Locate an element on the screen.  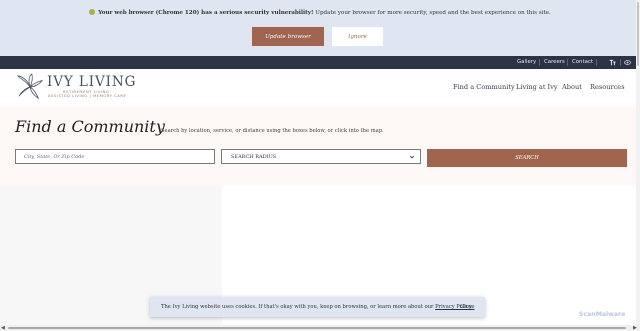
chevron-down-icon is located at coordinates (412, 157).